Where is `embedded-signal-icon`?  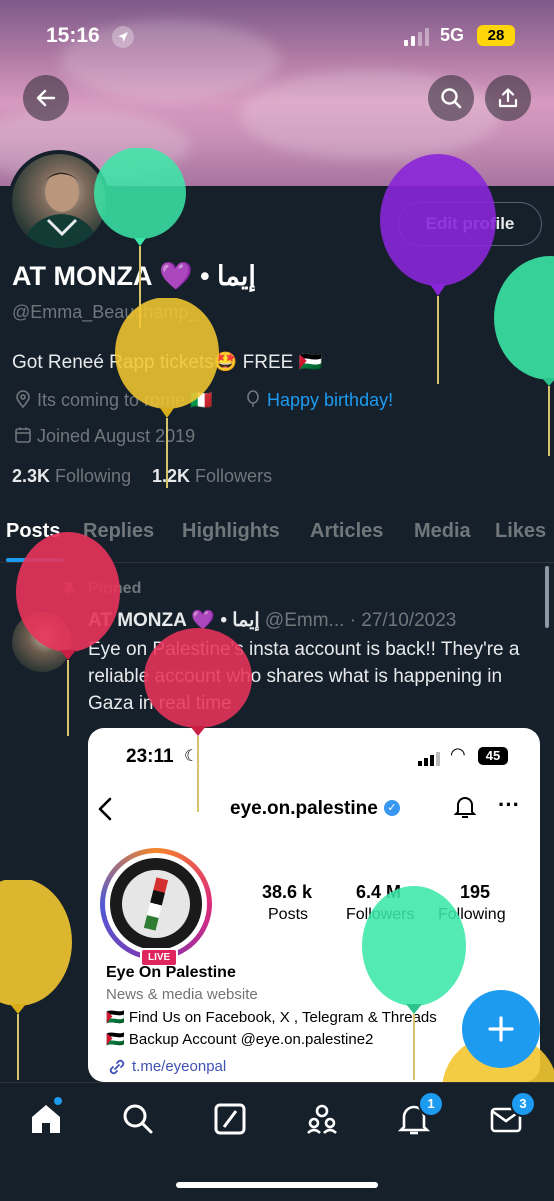
embedded-signal-icon is located at coordinates (430, 759).